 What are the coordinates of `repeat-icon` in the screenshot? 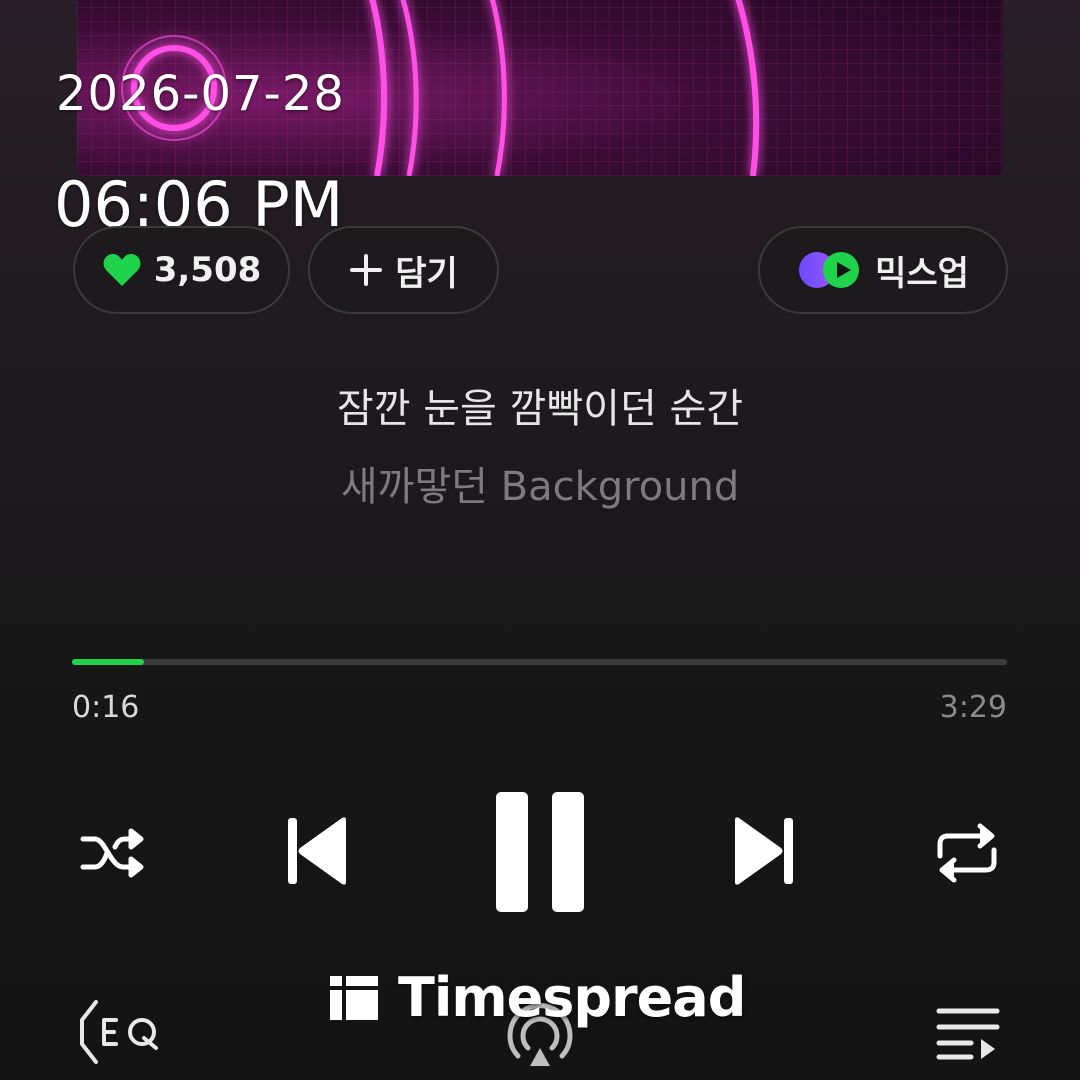 It's located at (967, 855).